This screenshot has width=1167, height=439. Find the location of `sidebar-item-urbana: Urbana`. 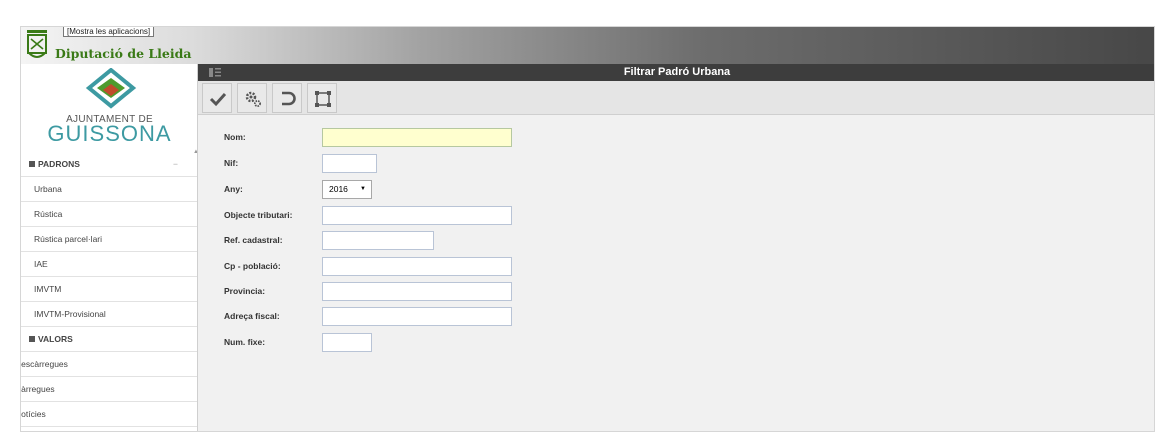

sidebar-item-urbana: Urbana is located at coordinates (109, 189).